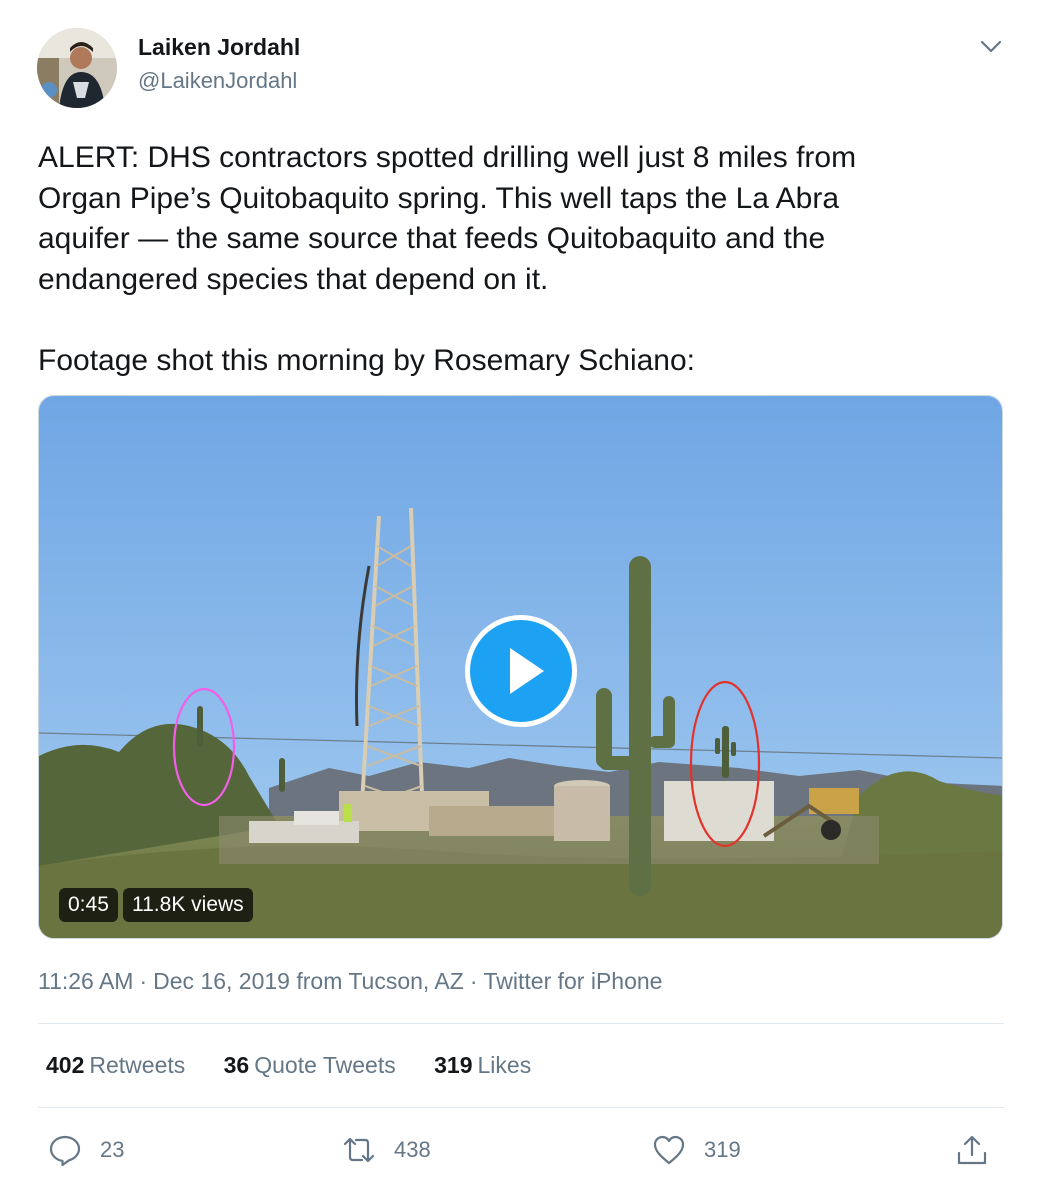  What do you see at coordinates (991, 46) in the screenshot?
I see `chevron-down-icon` at bounding box center [991, 46].